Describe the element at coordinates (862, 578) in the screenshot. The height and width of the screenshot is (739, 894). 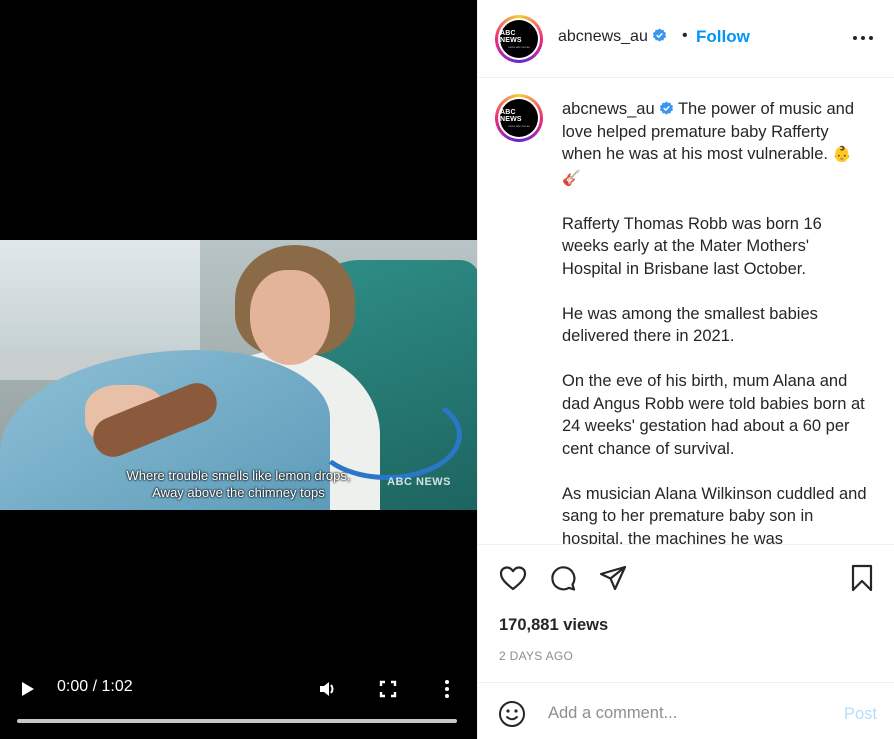
I see `bookmark-icon` at that location.